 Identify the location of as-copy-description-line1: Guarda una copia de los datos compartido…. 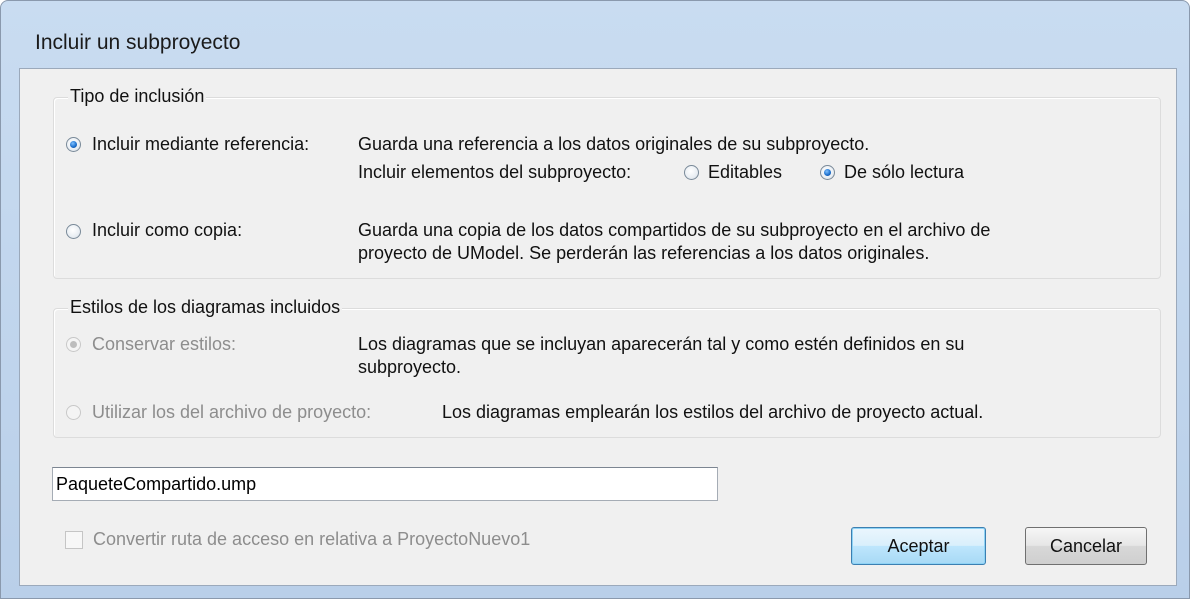
(674, 230).